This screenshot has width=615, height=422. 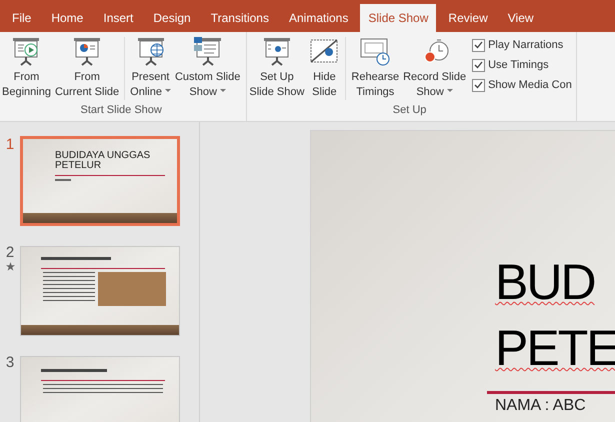 I want to click on ribbon-tab: Transitions, so click(x=239, y=18).